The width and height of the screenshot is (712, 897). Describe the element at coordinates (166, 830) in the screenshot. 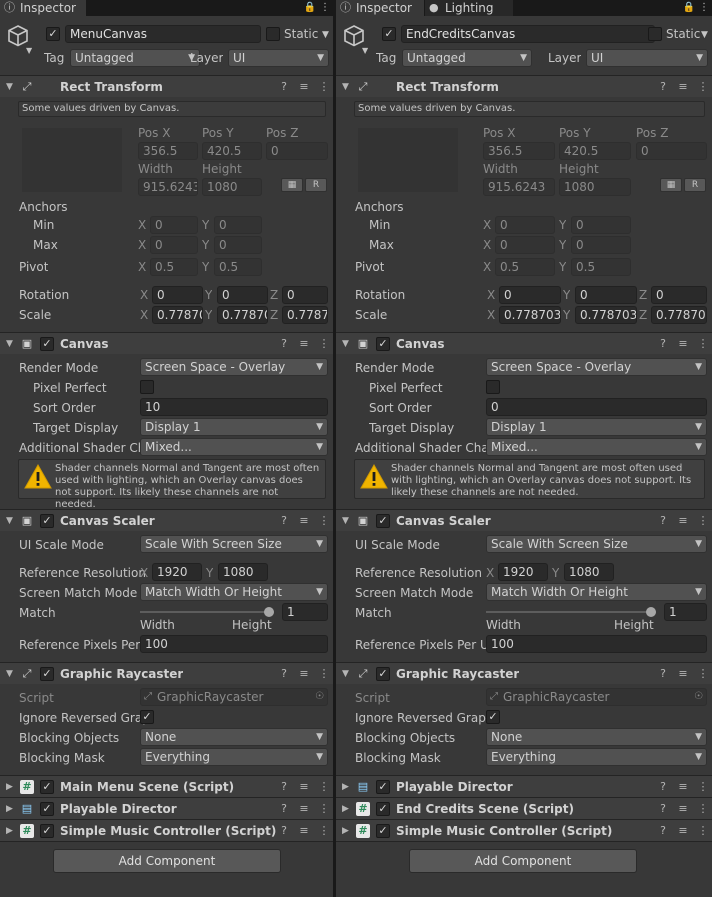

I see `component-header: ▶ # ✓ Simple Music Controller (Script)? ≡ ⋮` at that location.